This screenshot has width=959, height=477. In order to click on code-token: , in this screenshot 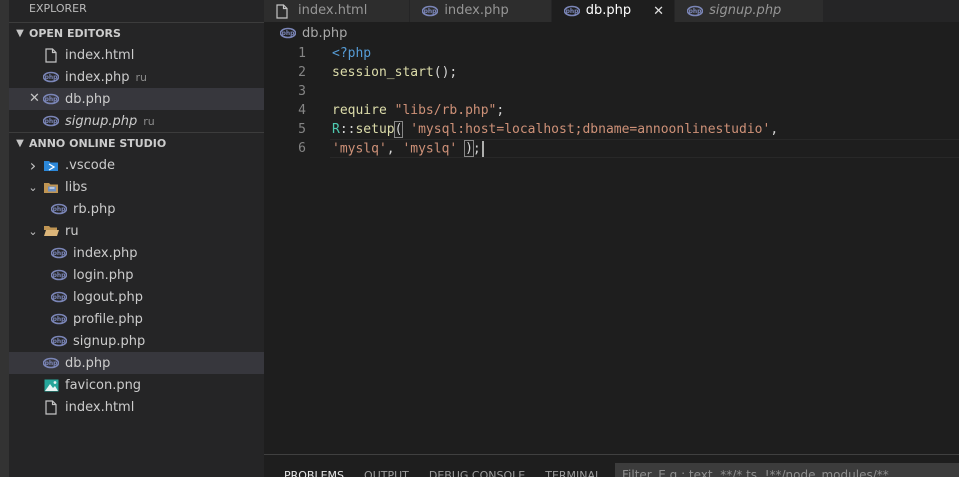, I will do `click(774, 129)`.